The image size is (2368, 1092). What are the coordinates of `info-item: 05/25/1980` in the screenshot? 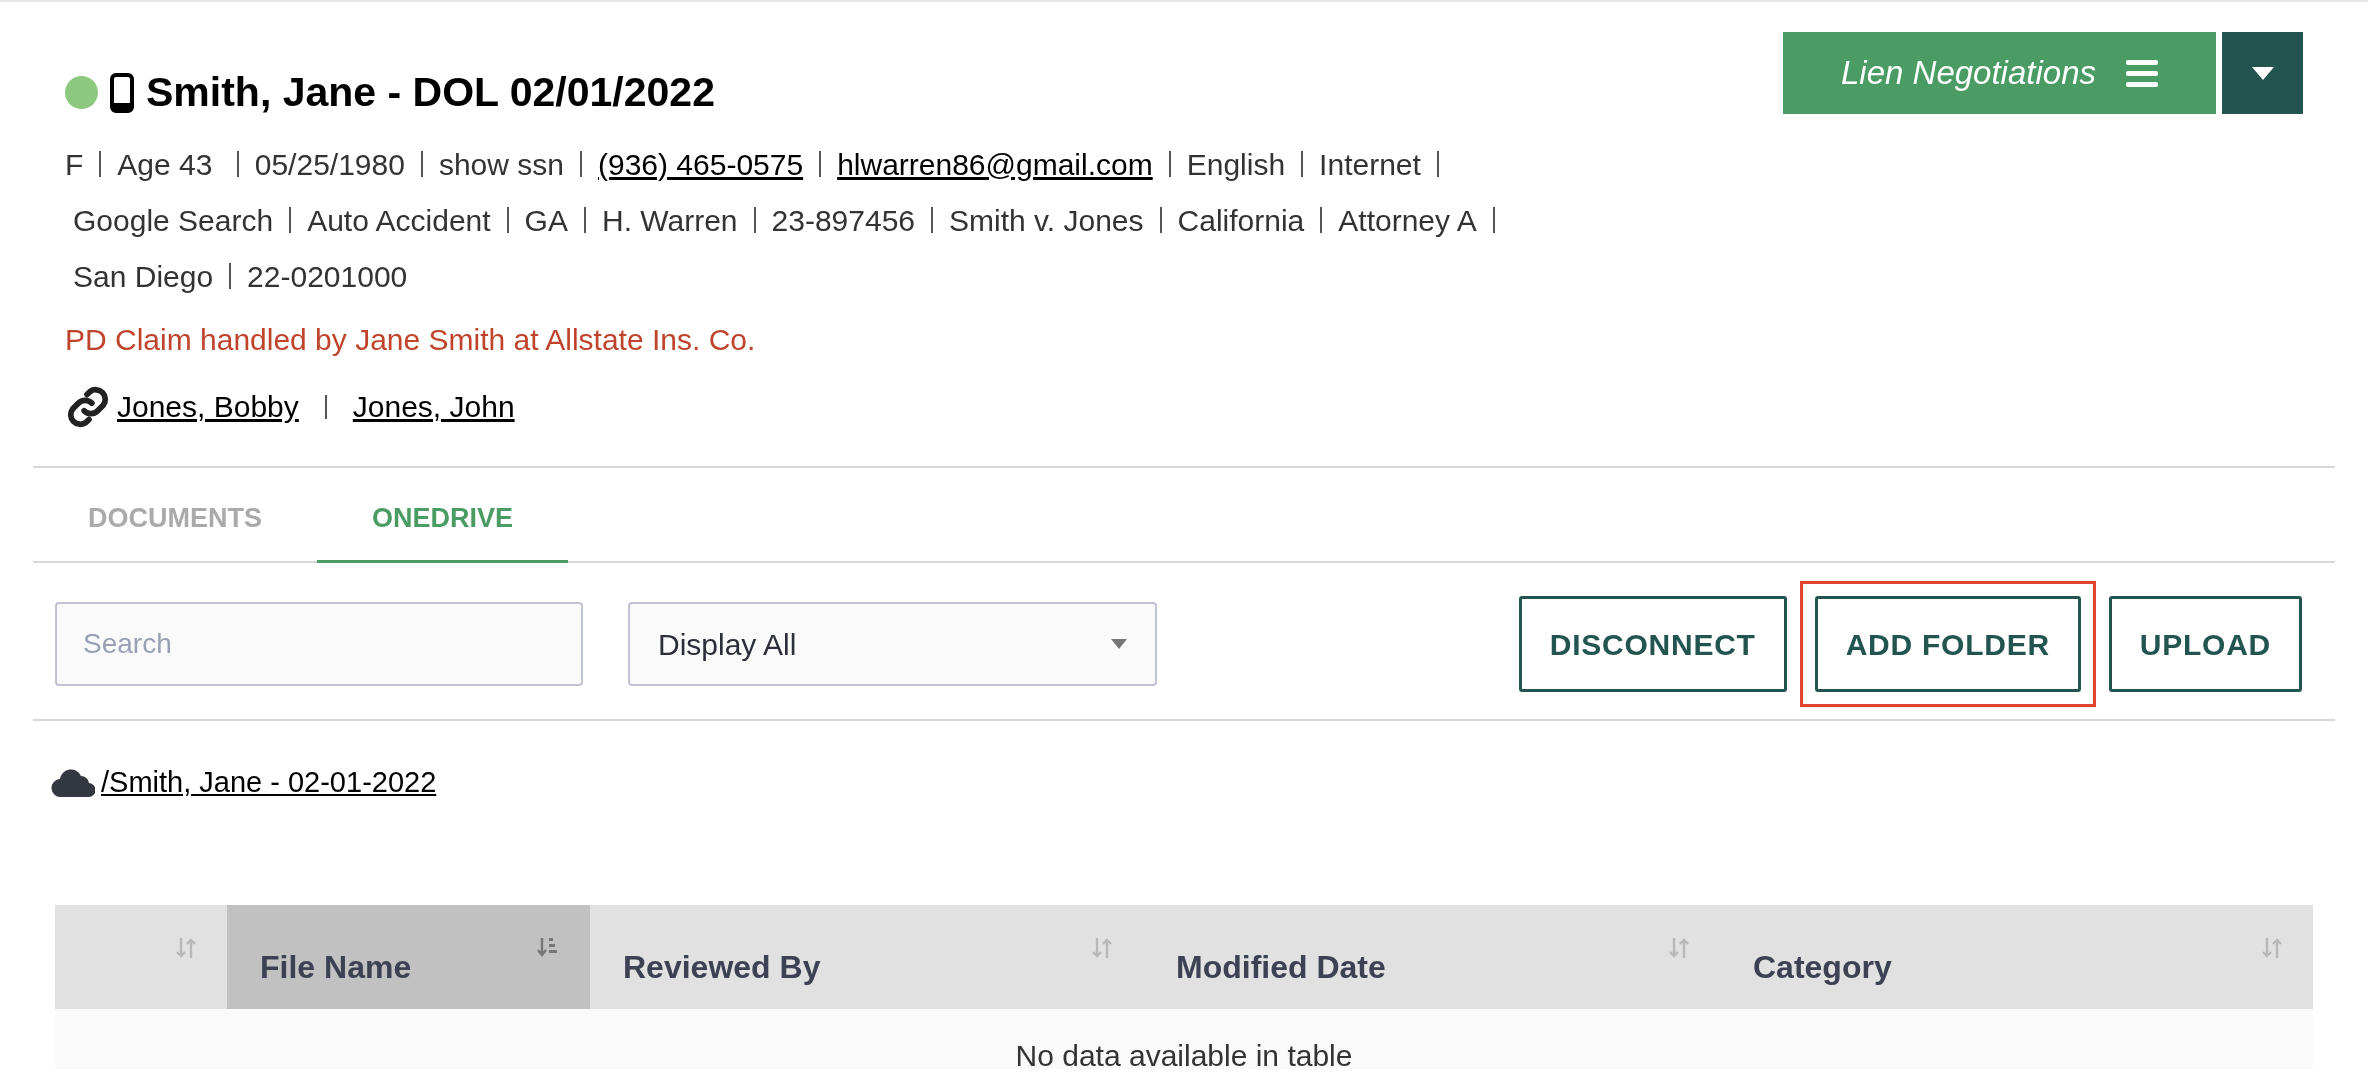 It's located at (329, 164).